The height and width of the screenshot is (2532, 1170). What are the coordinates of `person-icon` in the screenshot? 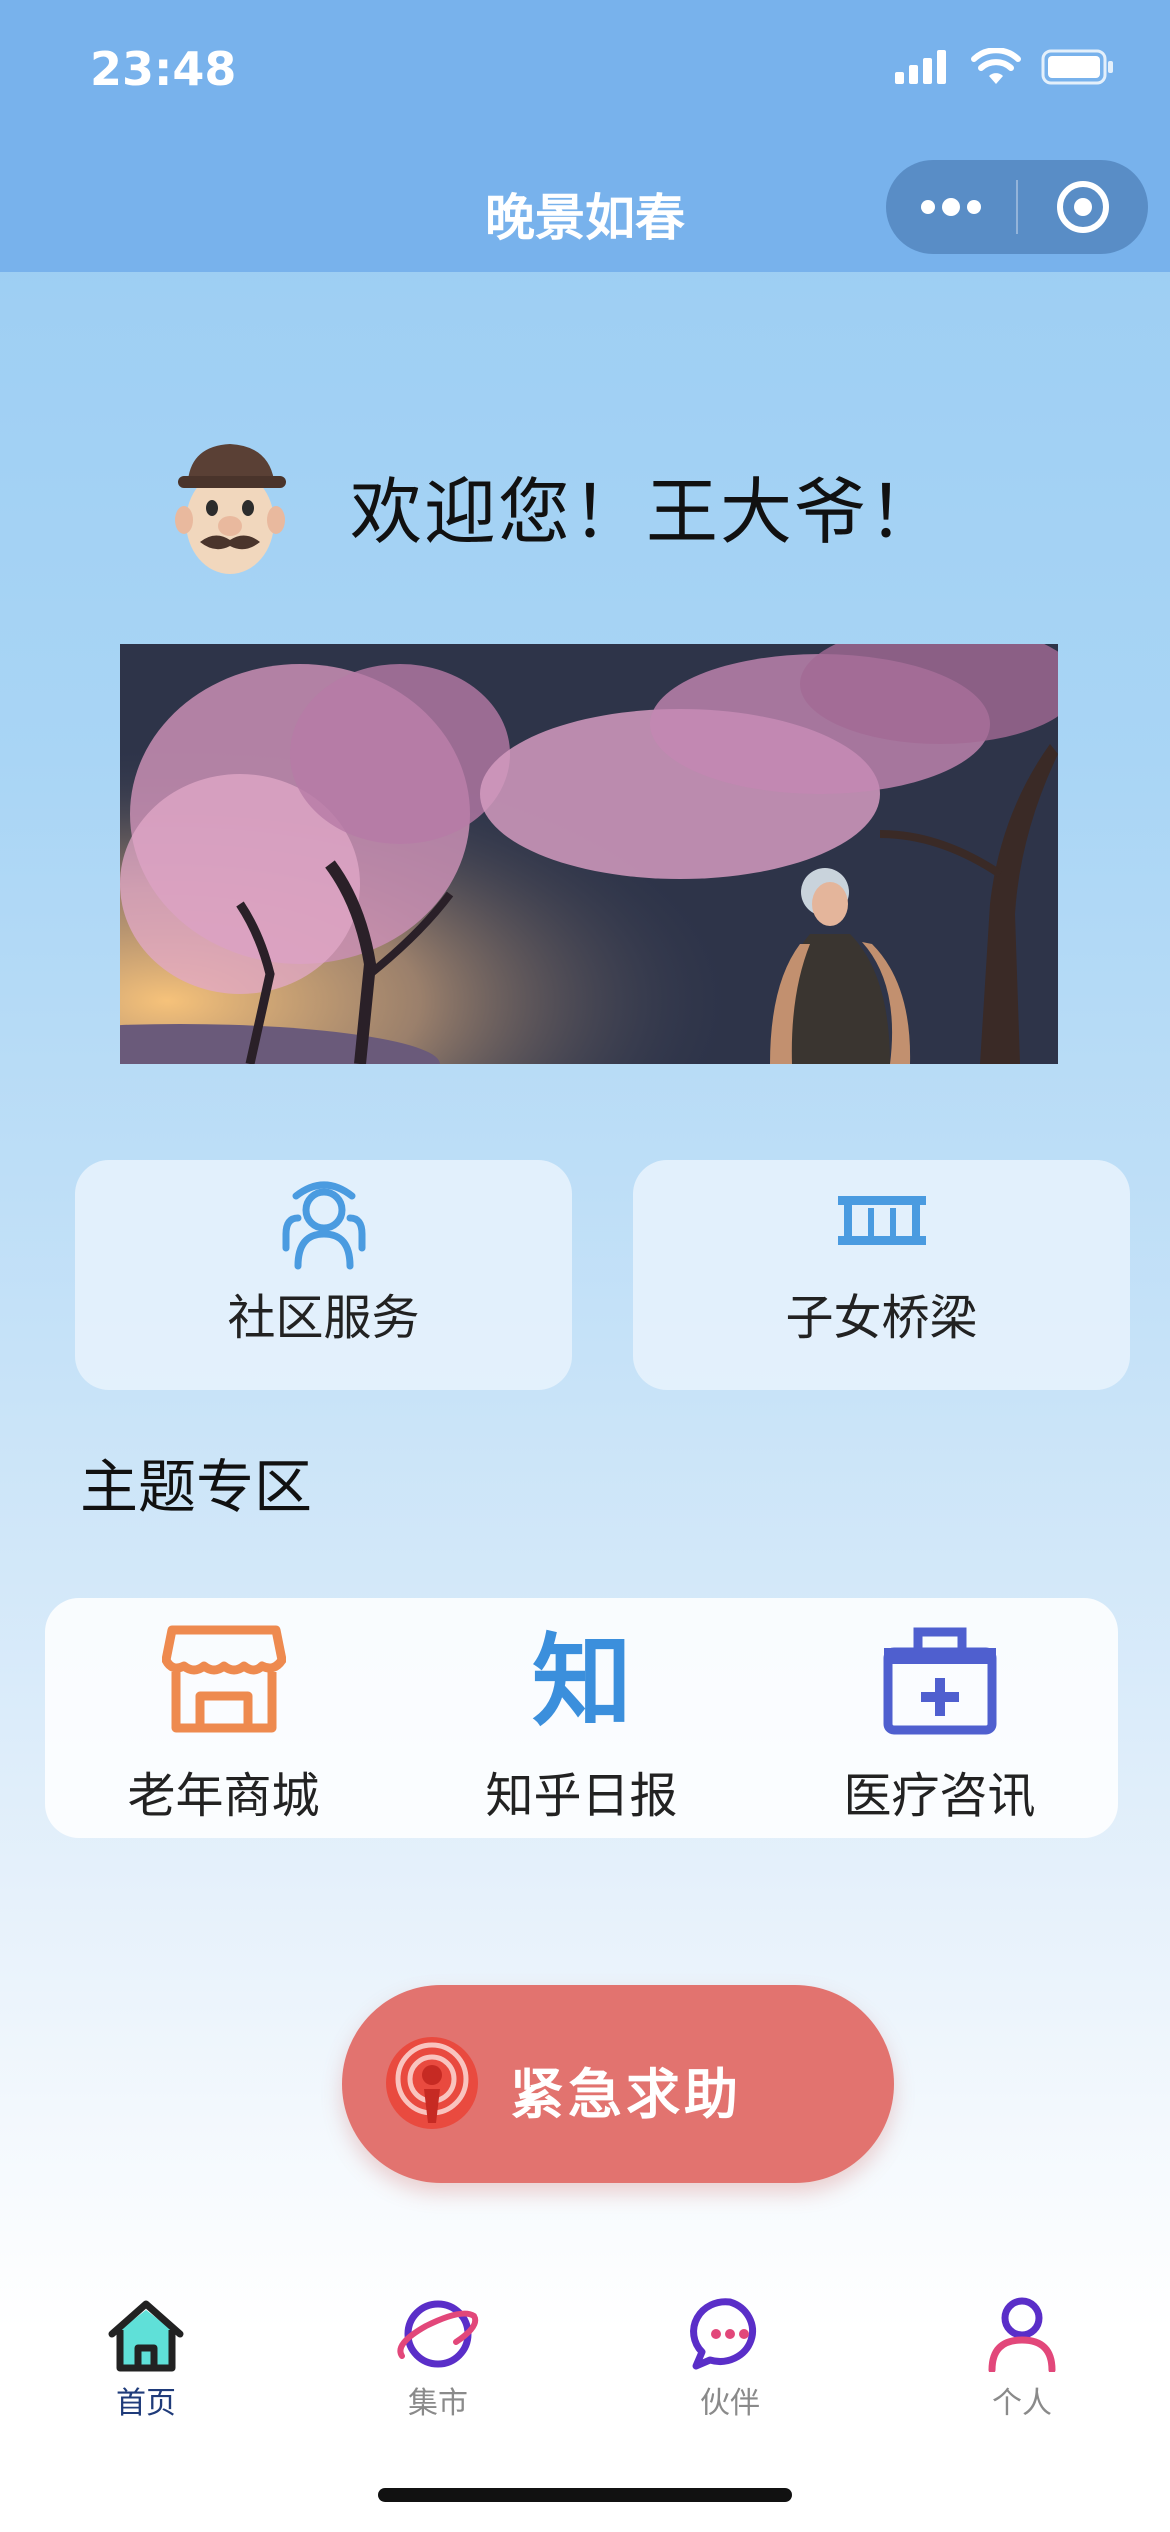 It's located at (1022, 2334).